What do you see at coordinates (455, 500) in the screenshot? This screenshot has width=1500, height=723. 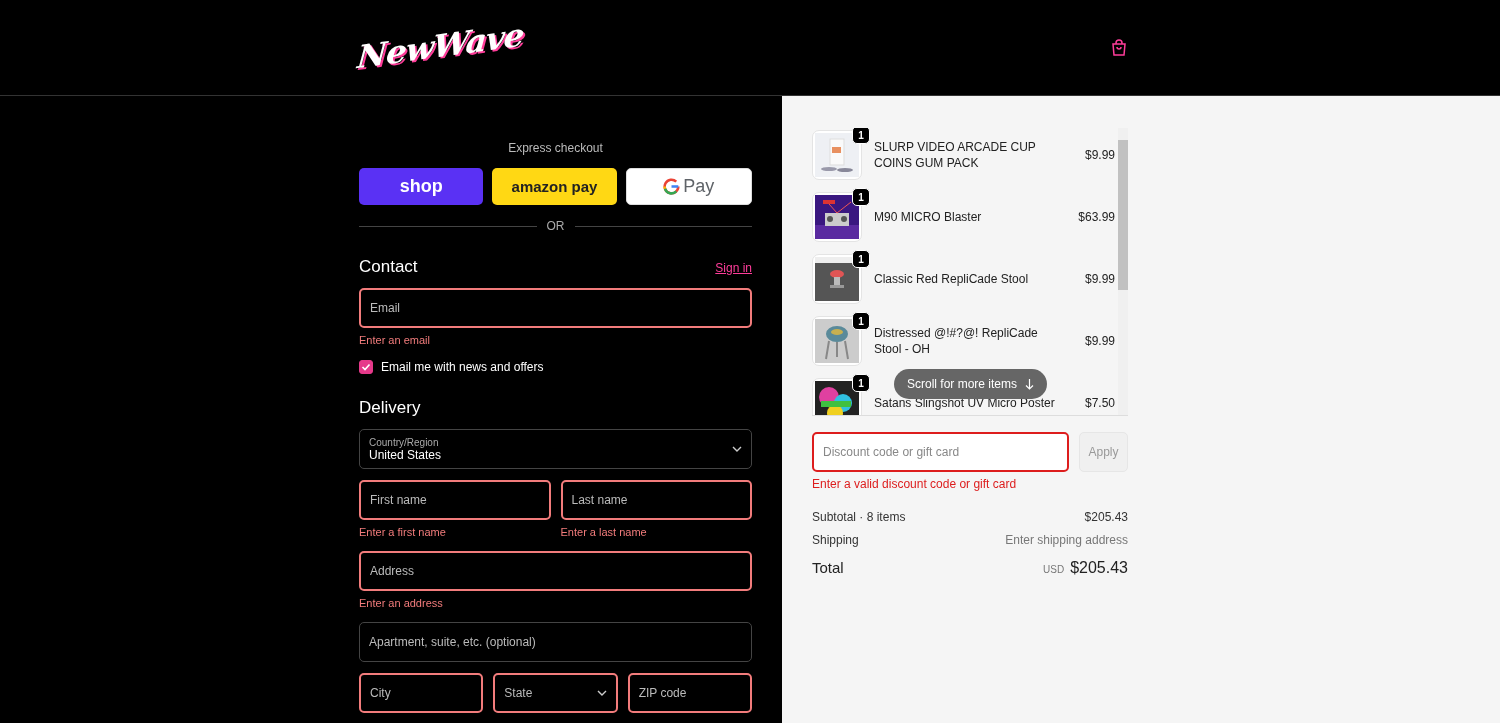 I see `input-field: First name` at bounding box center [455, 500].